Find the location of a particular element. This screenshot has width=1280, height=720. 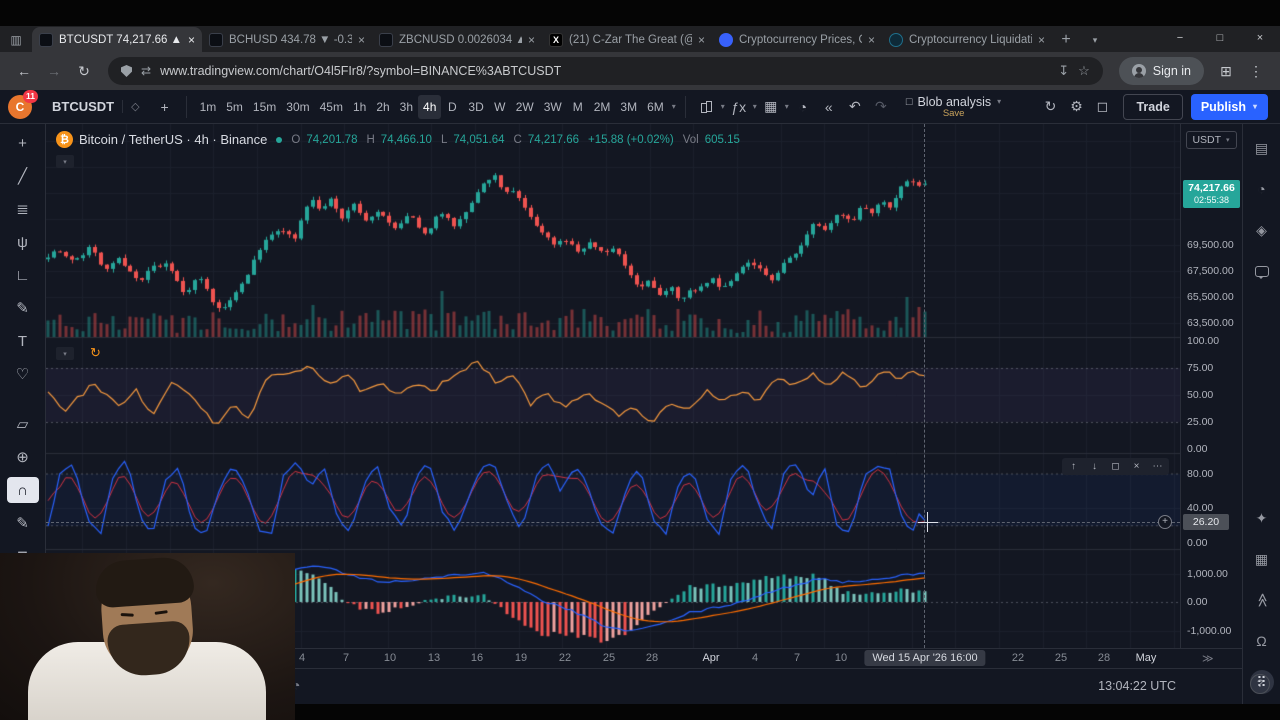

timeframe-3D: 3D is located at coordinates (475, 107).